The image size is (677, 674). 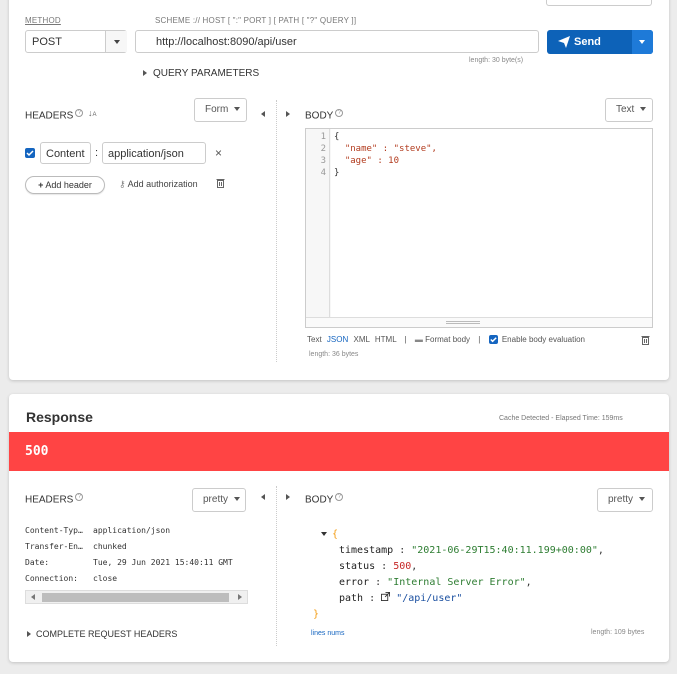 What do you see at coordinates (334, 354) in the screenshot?
I see `body-length: length: 36 bytes` at bounding box center [334, 354].